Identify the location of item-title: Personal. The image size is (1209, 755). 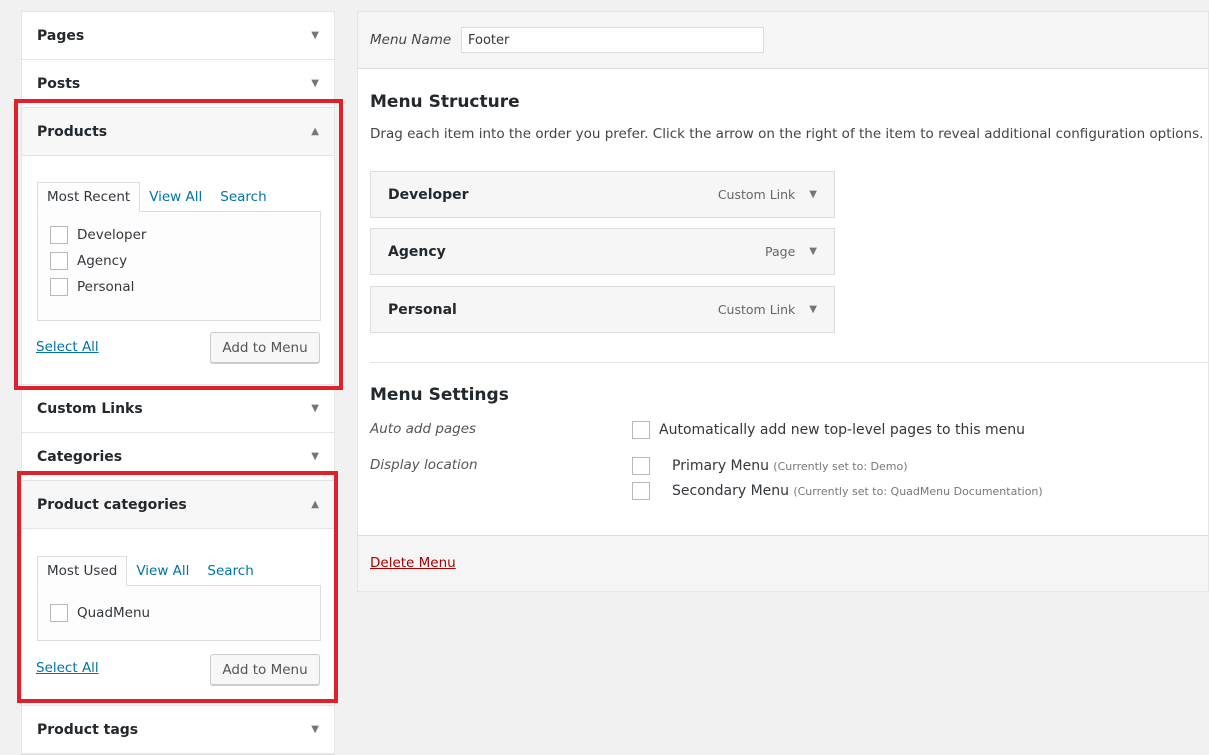
(422, 309).